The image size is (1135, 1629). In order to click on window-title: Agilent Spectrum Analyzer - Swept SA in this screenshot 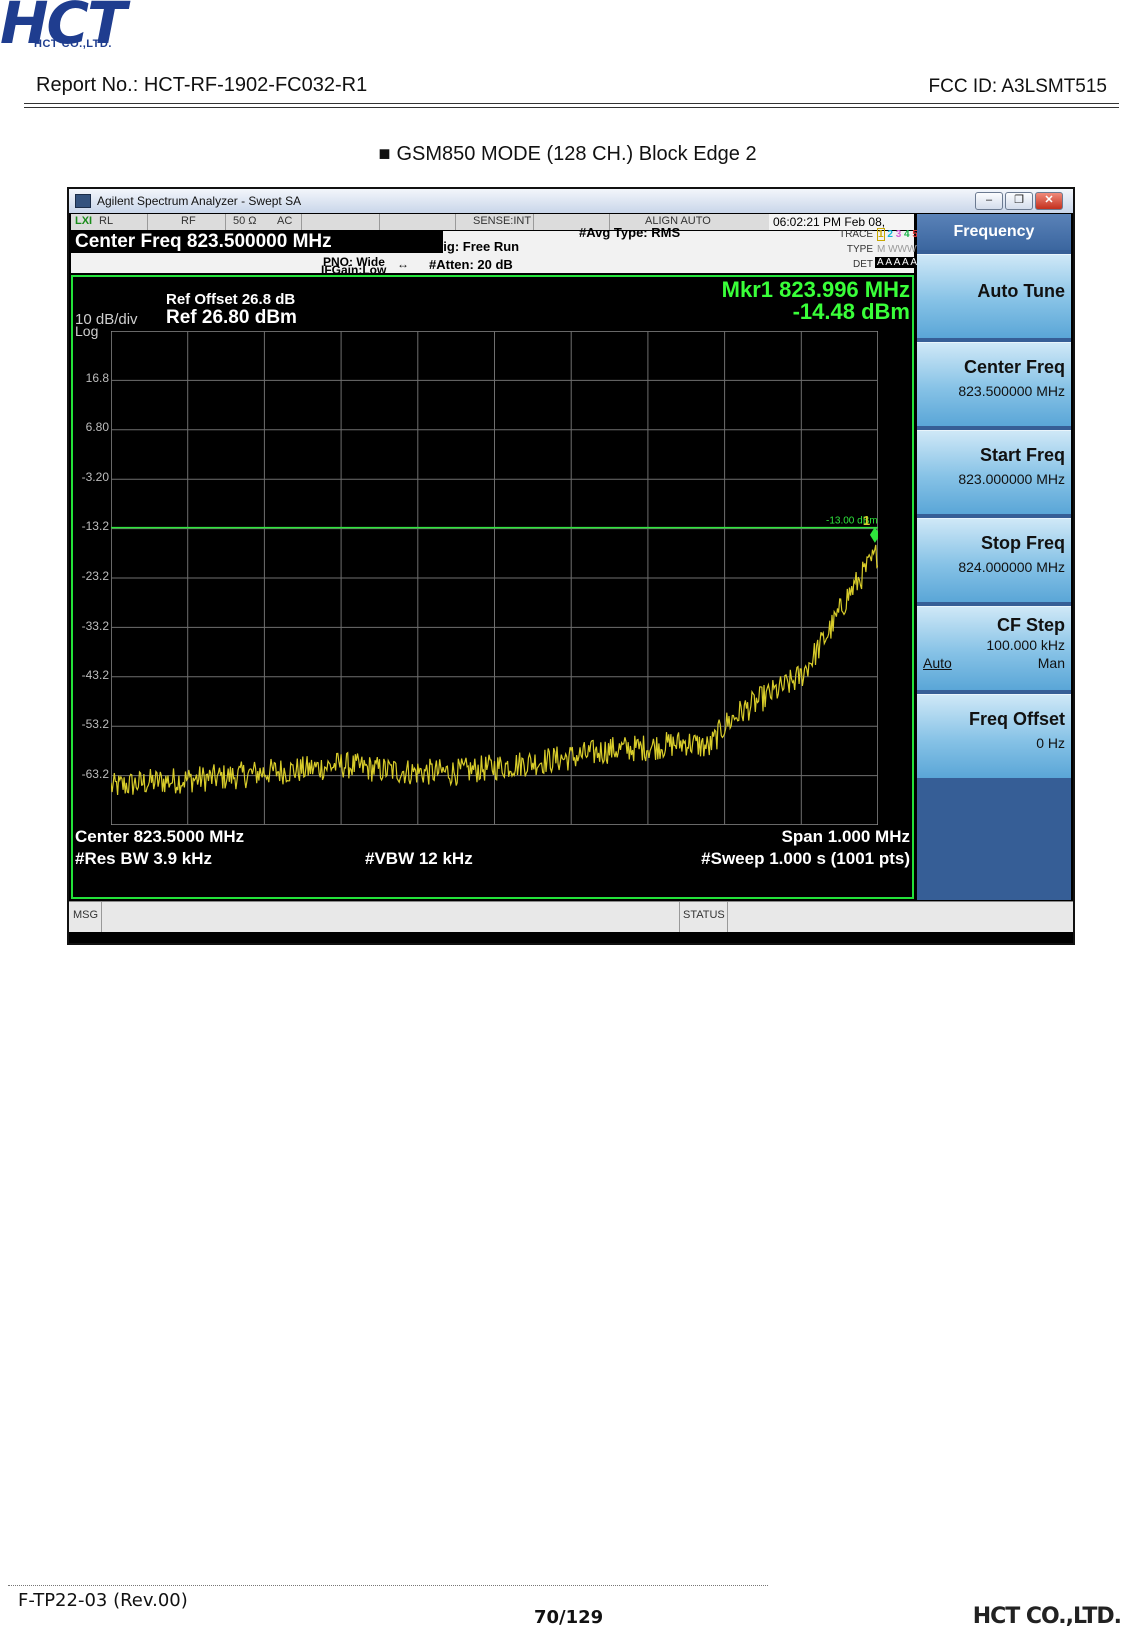, I will do `click(199, 201)`.